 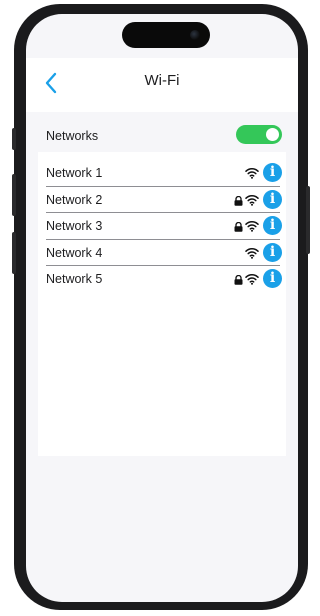 What do you see at coordinates (162, 137) in the screenshot?
I see `wifi-toggle-row: Networks` at bounding box center [162, 137].